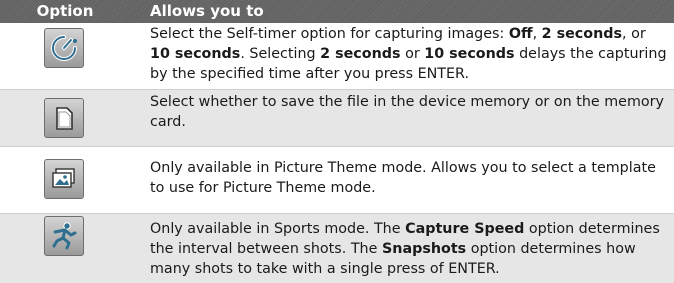  Describe the element at coordinates (207, 11) in the screenshot. I see `header-allows-you-to: Allows you to` at that location.